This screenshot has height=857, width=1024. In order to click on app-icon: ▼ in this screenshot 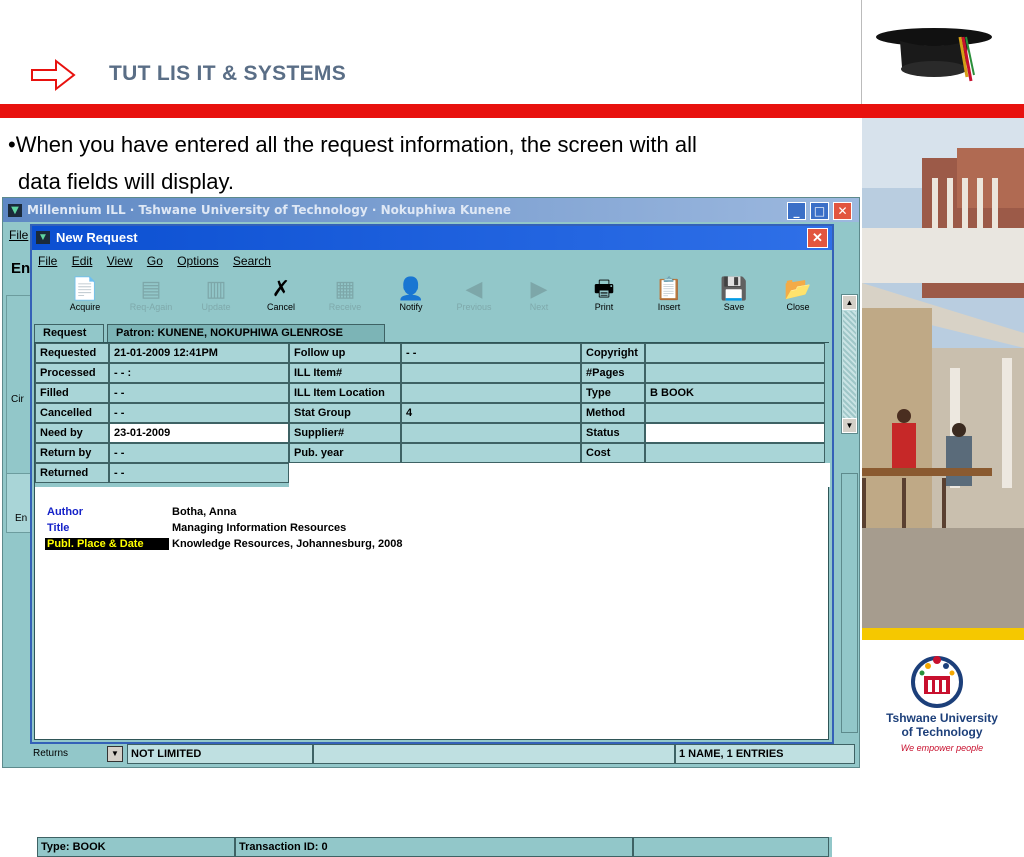, I will do `click(43, 237)`.